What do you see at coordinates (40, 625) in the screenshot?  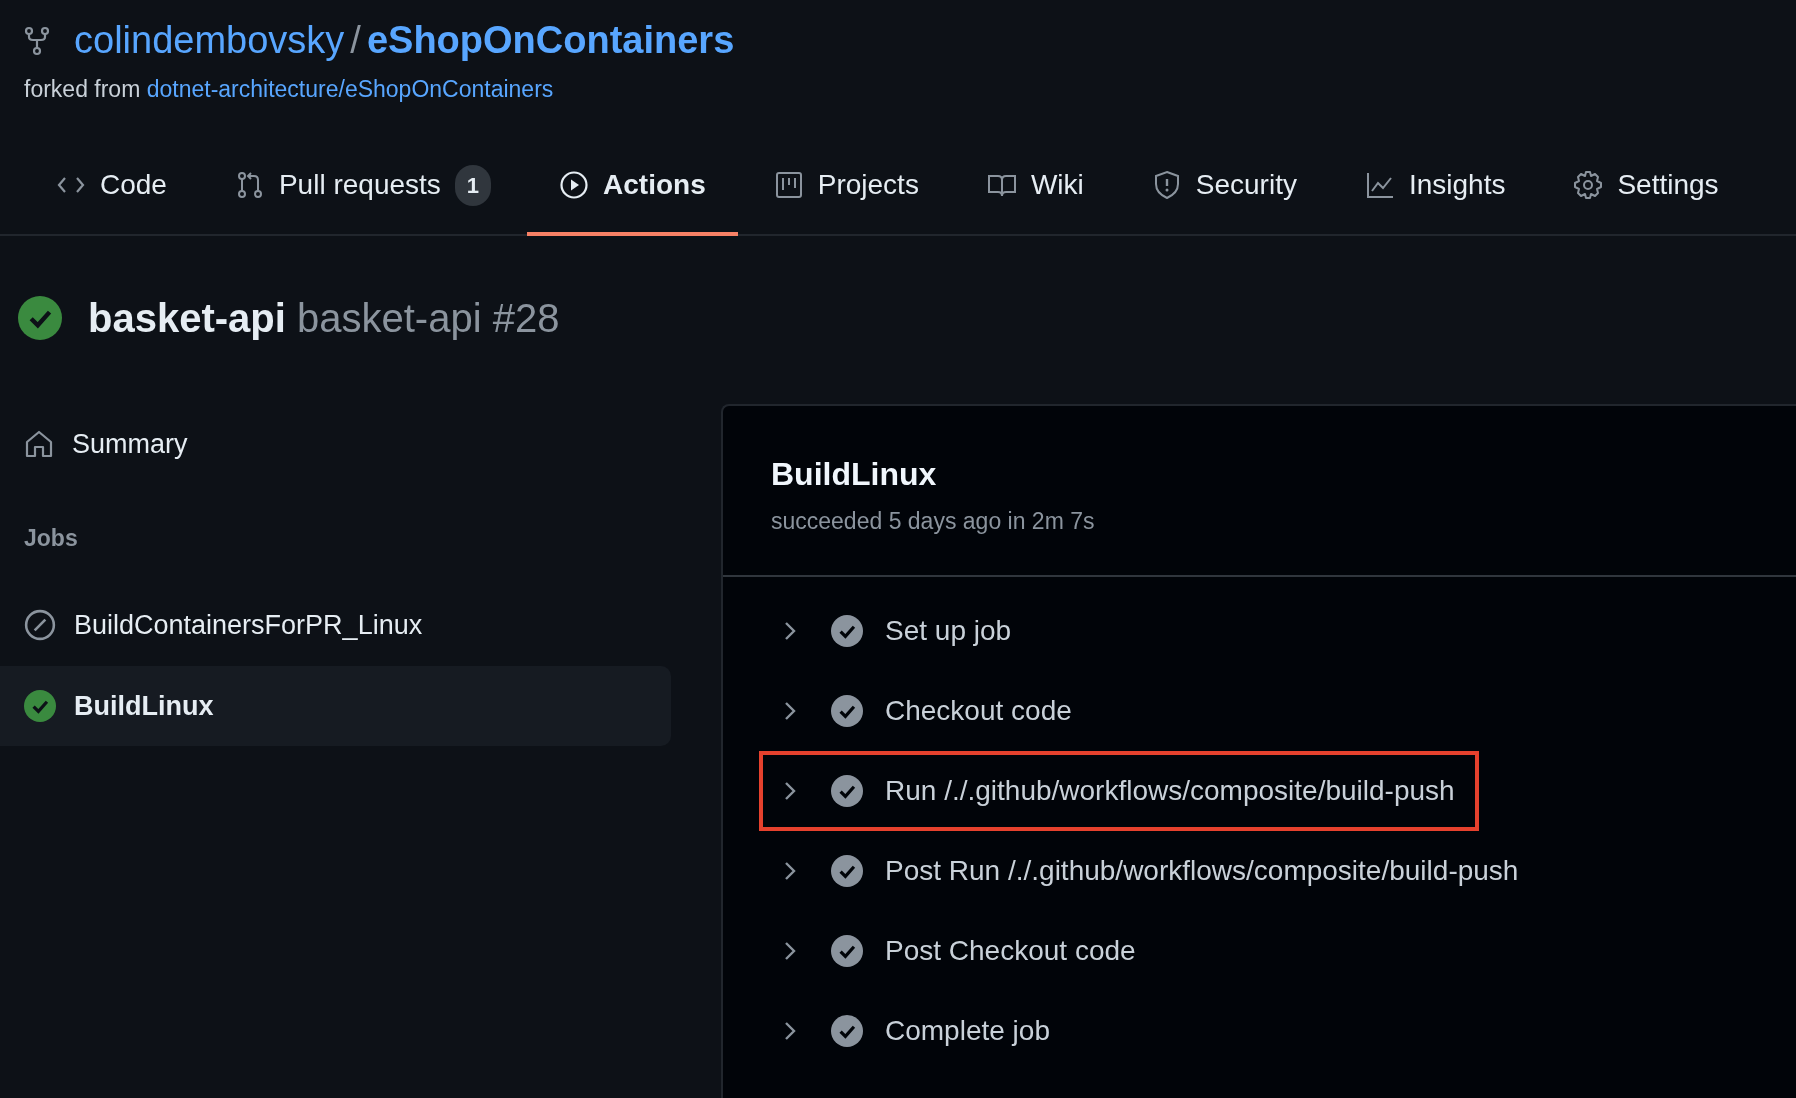 I see `skipped-icon` at bounding box center [40, 625].